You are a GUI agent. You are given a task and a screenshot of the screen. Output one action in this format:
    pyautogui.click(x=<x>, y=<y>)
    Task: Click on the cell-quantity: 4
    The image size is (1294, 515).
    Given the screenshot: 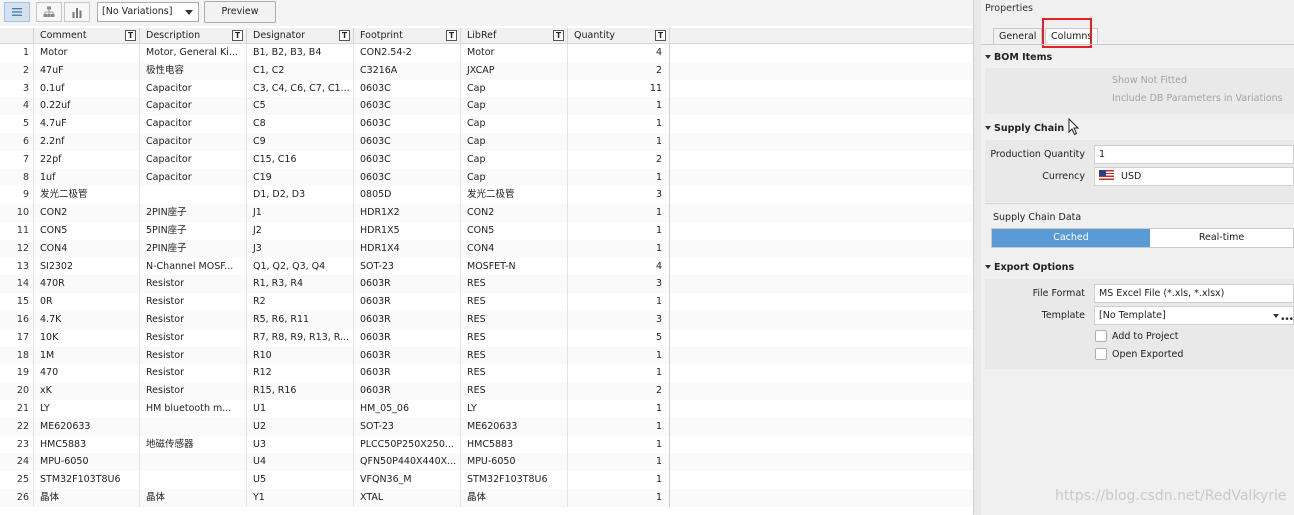 What is the action you would take?
    pyautogui.click(x=619, y=53)
    